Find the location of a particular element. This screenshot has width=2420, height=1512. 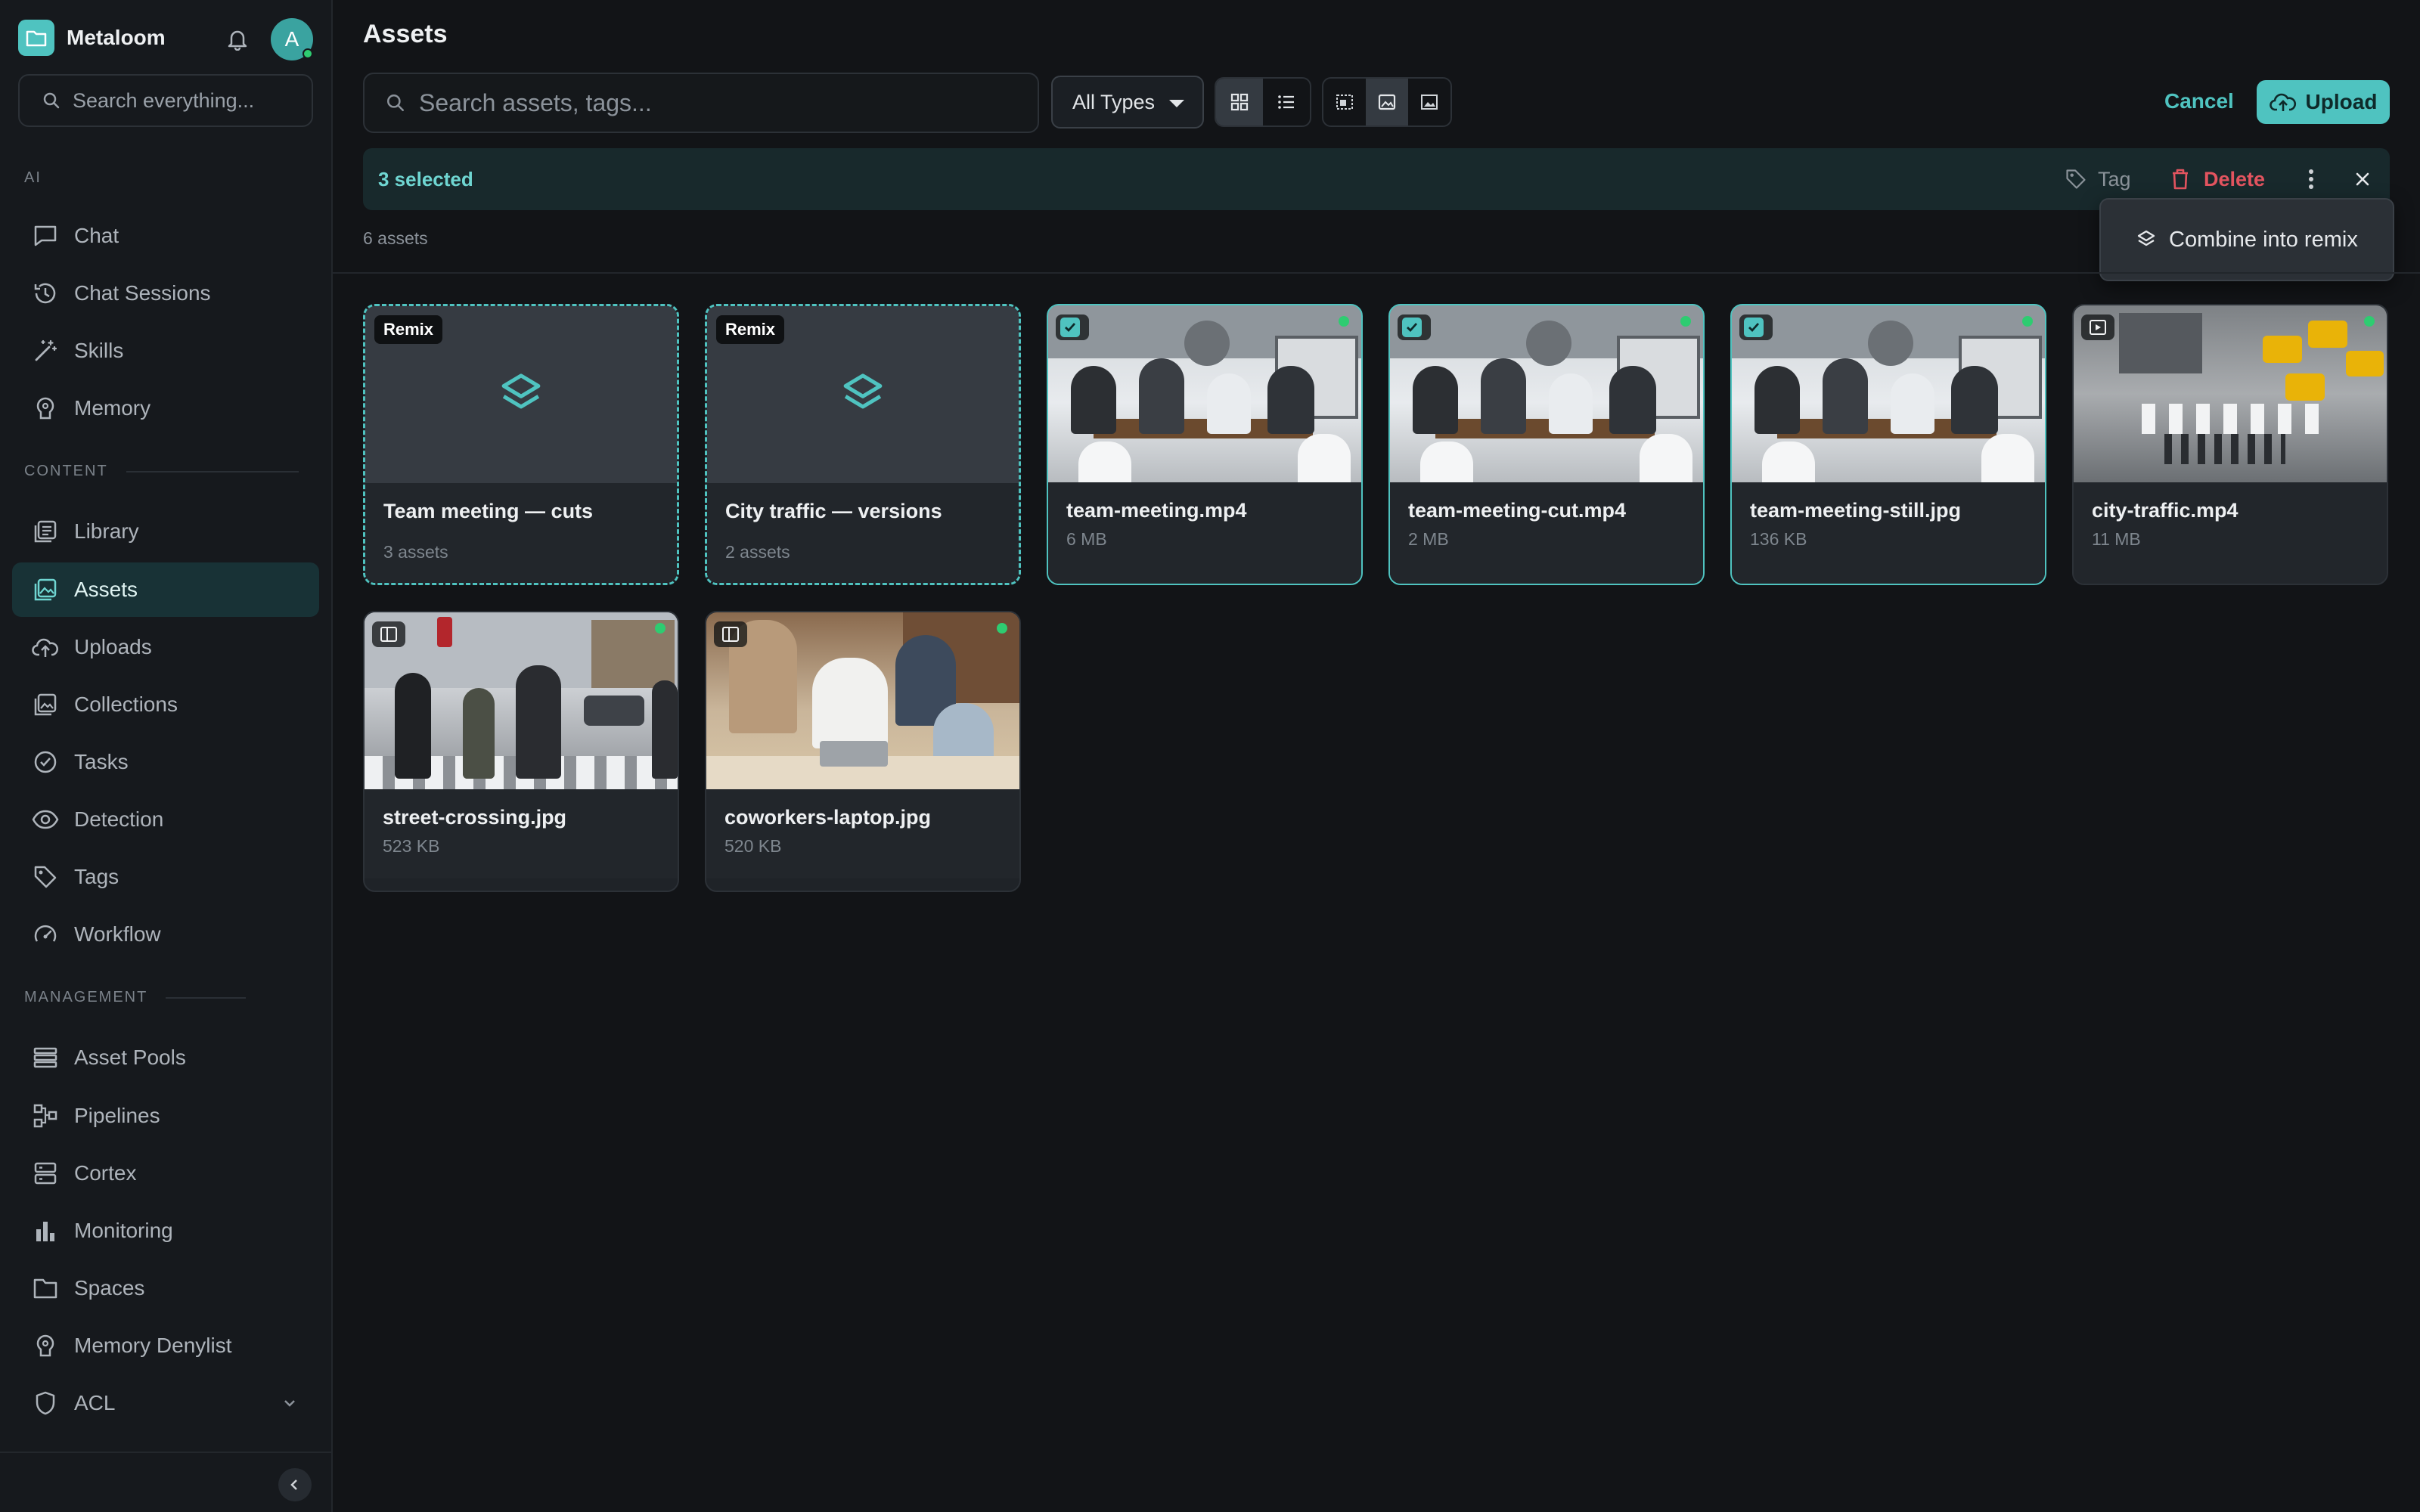

section-label-content-text: CONTENT is located at coordinates (66, 471).